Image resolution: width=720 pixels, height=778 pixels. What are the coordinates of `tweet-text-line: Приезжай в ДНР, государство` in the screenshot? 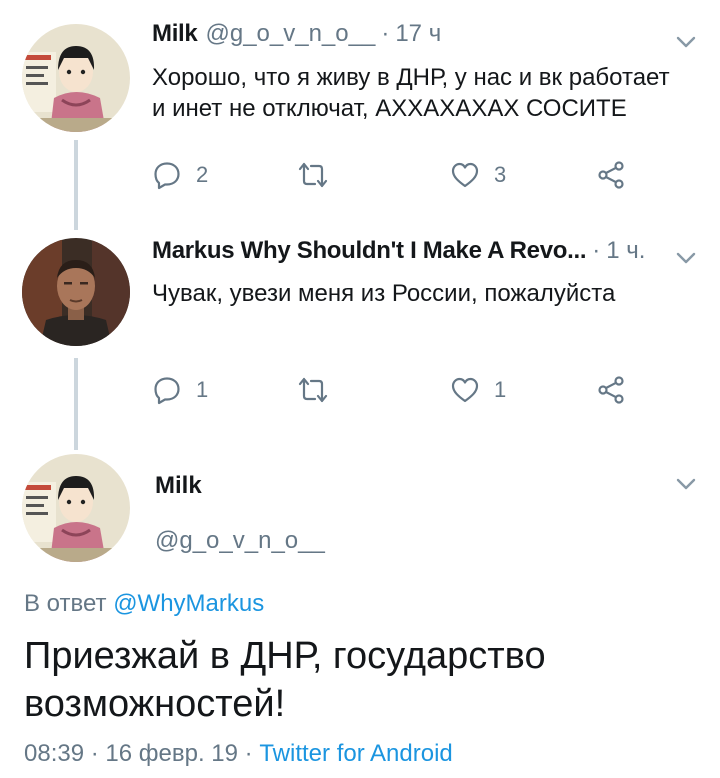 It's located at (285, 656).